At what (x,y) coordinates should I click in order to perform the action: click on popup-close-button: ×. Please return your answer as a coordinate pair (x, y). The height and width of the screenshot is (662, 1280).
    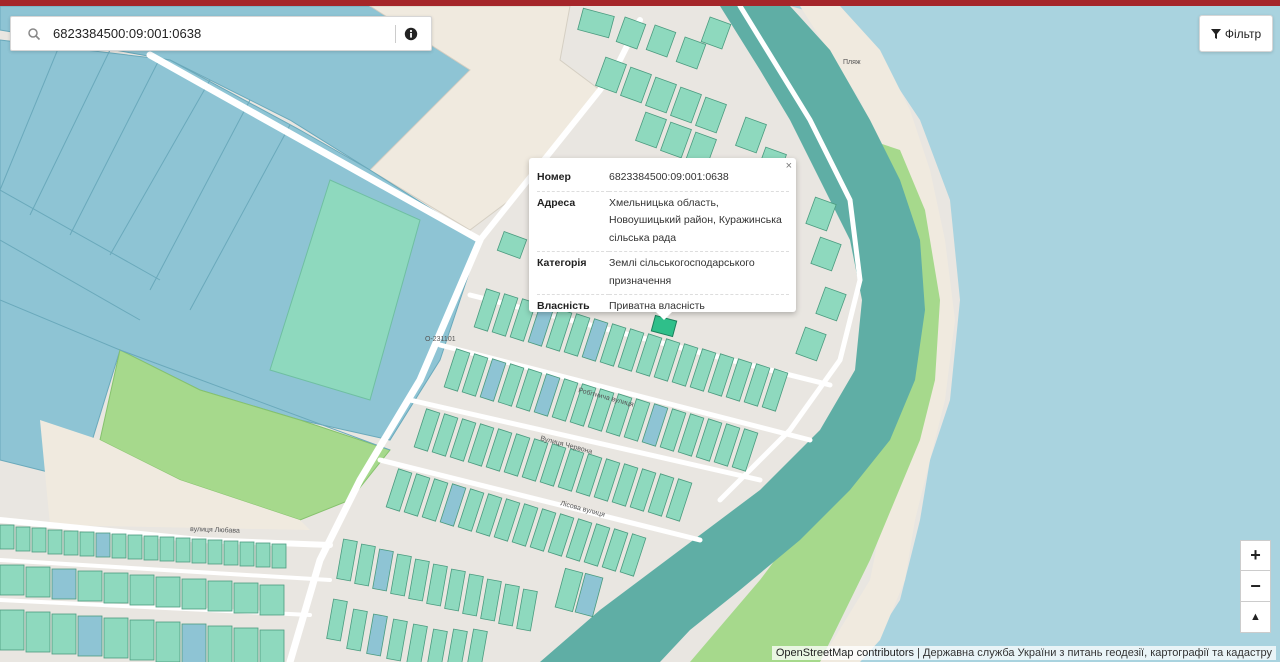
    Looking at the image, I should click on (789, 166).